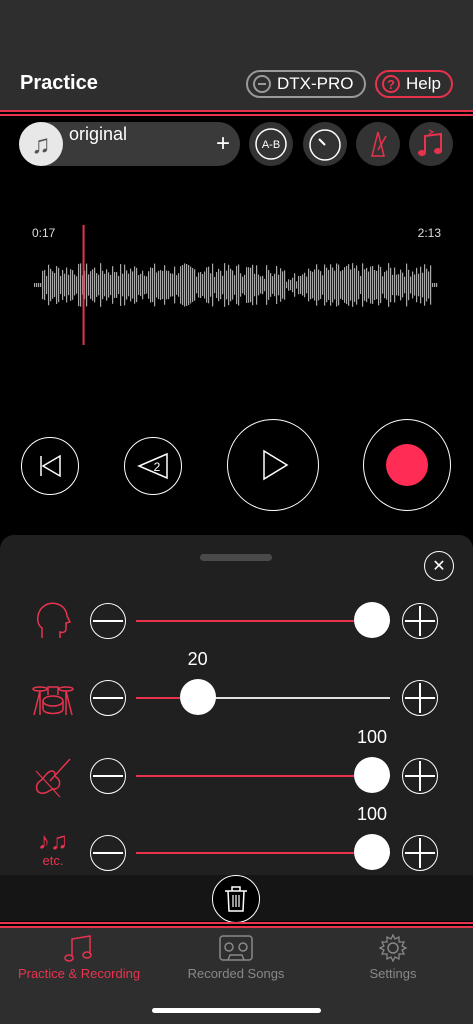 This screenshot has width=473, height=1024. Describe the element at coordinates (236, 899) in the screenshot. I see `delete-button` at that location.